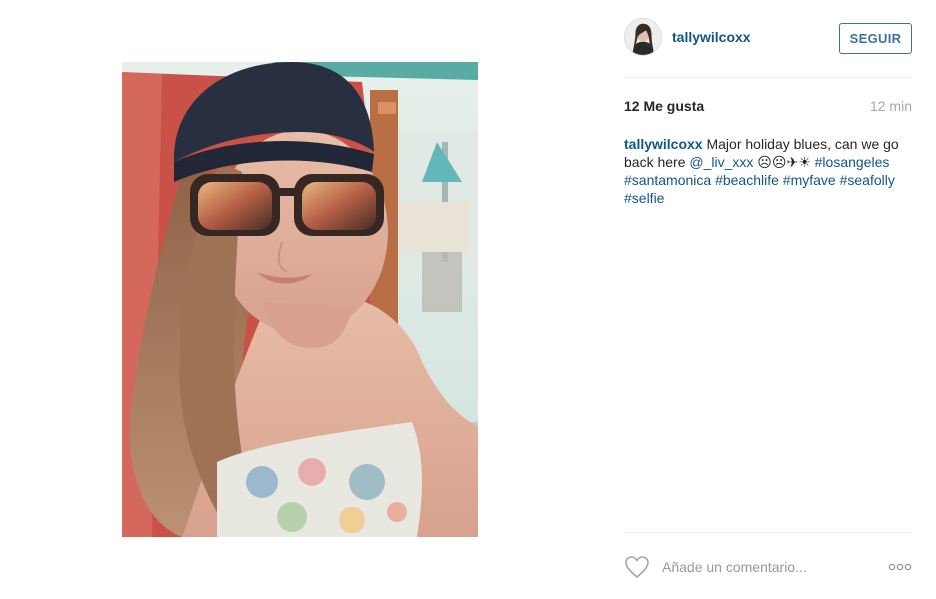 This screenshot has height=599, width=936. What do you see at coordinates (784, 162) in the screenshot?
I see `caption-emoji: ☹☹✈☀` at bounding box center [784, 162].